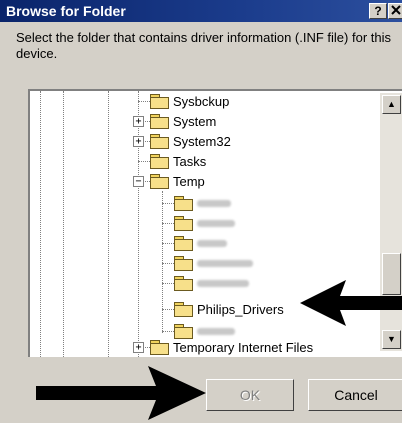  I want to click on title-bar: Browse for Folder ?, so click(201, 11).